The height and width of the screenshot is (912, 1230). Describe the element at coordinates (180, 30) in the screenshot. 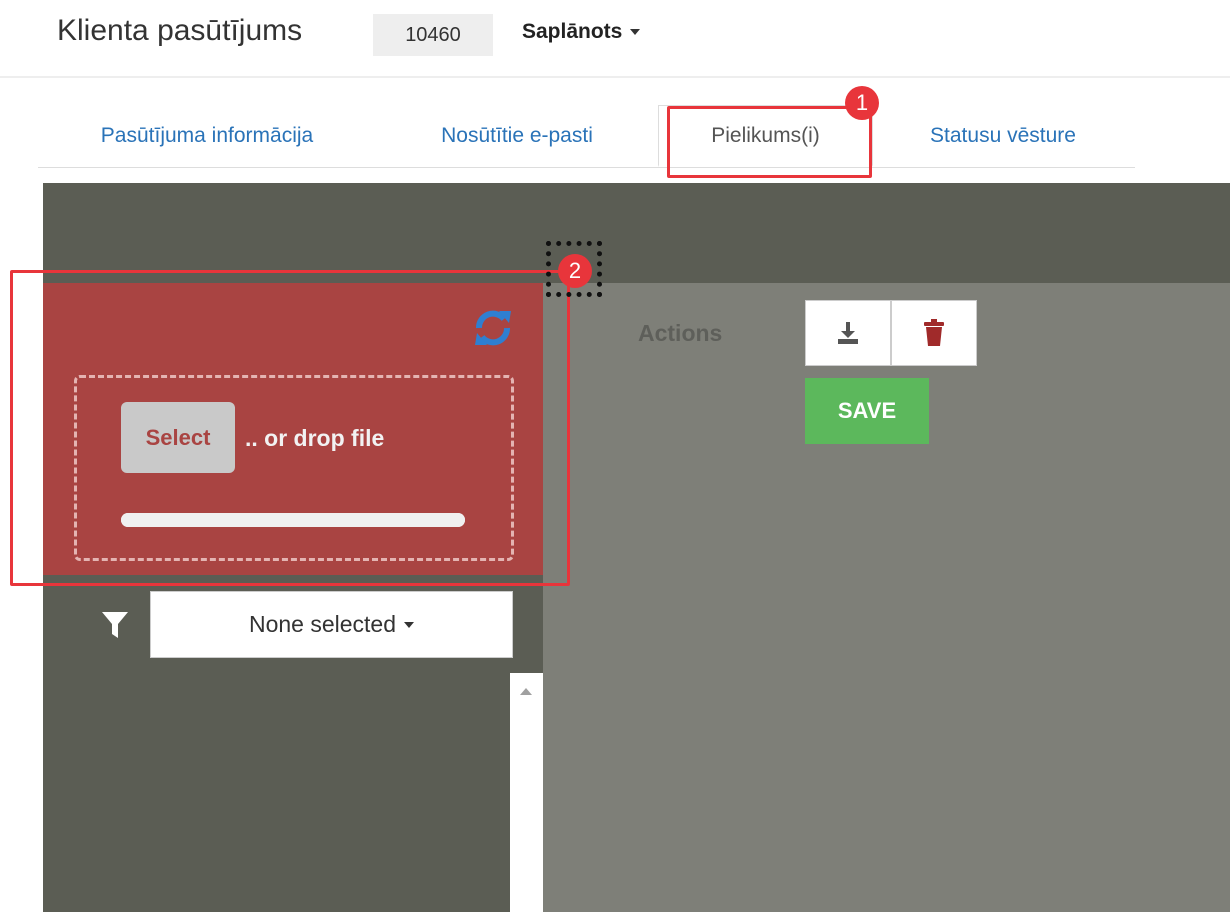

I see `page-title: Klienta pasūtījums` at that location.